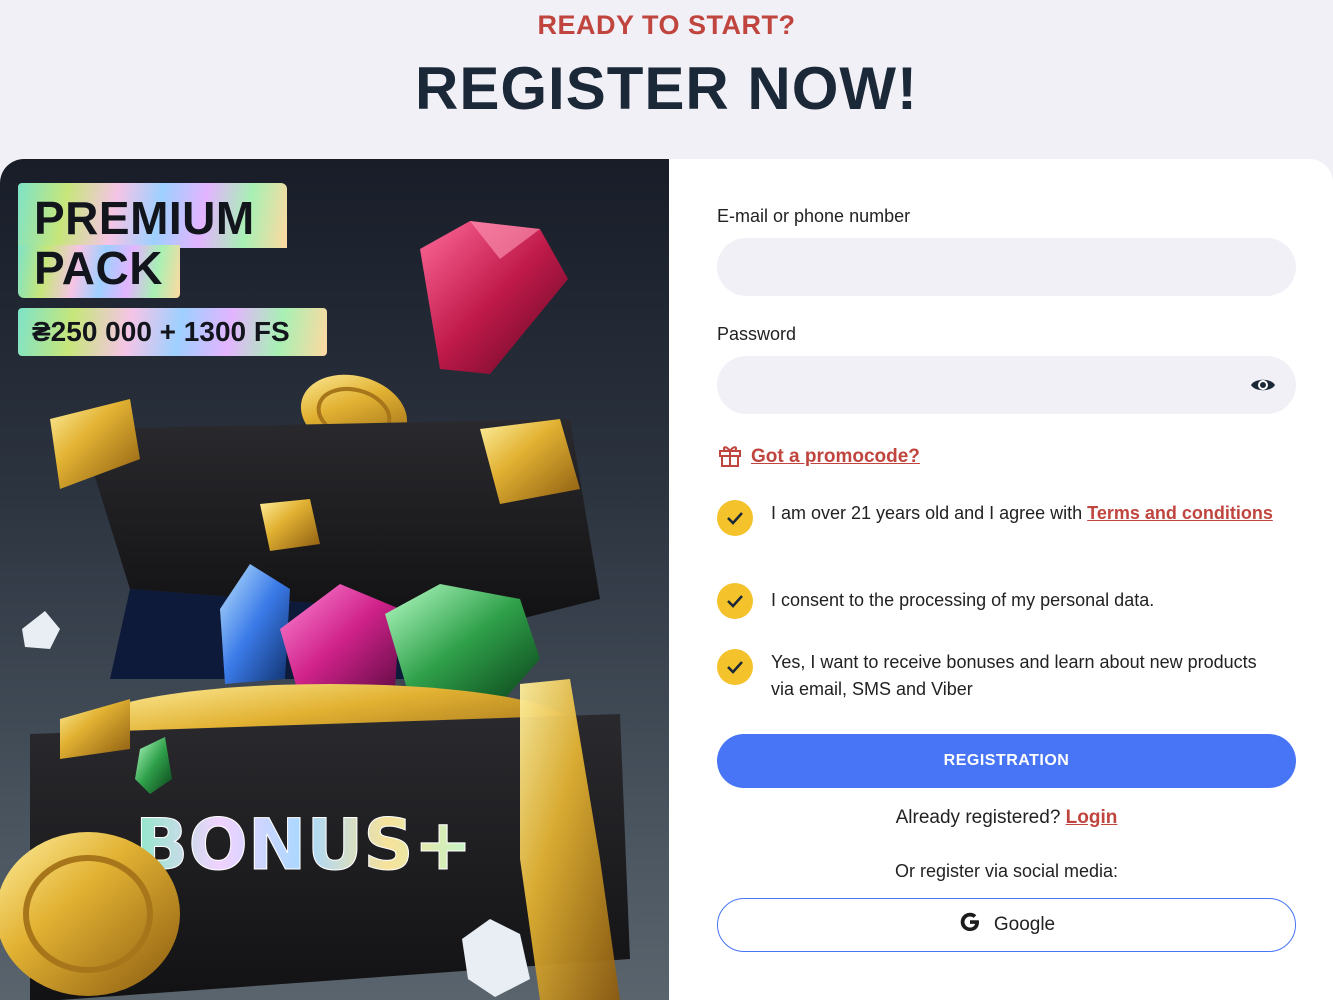  Describe the element at coordinates (1006, 871) in the screenshot. I see `social-label: Or register via social media:` at that location.